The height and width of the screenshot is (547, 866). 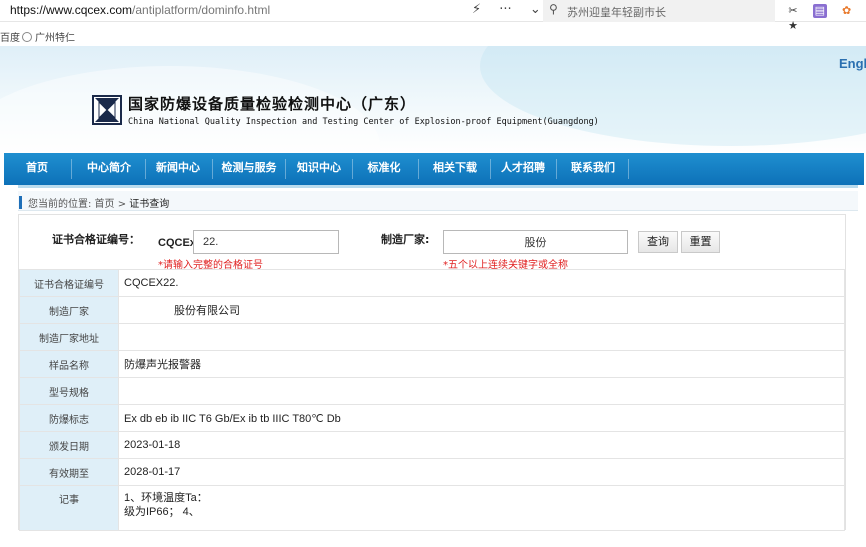 I want to click on cert-number-input, so click(x=266, y=242).